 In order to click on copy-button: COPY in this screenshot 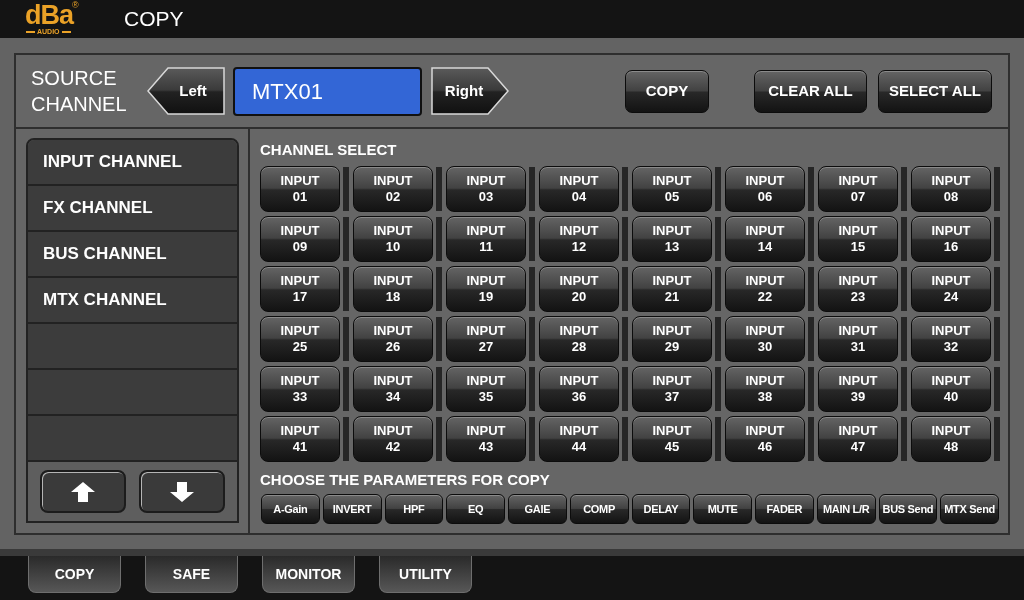, I will do `click(667, 91)`.